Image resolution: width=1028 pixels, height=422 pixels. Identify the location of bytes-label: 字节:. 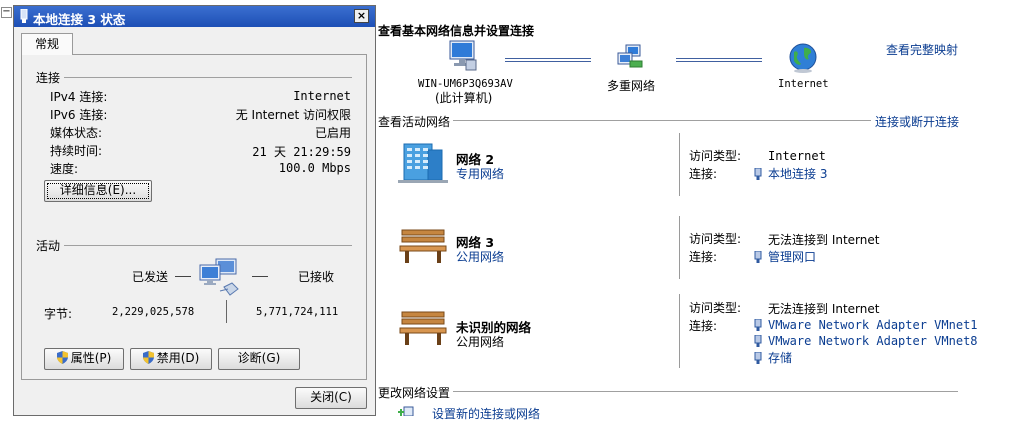
(58, 314).